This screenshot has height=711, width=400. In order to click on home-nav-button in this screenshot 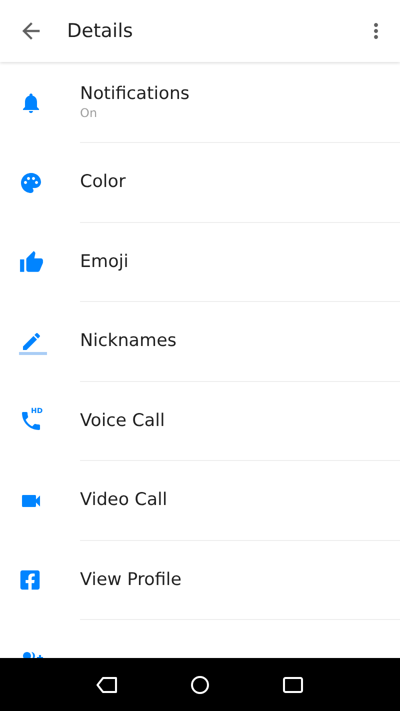, I will do `click(200, 684)`.